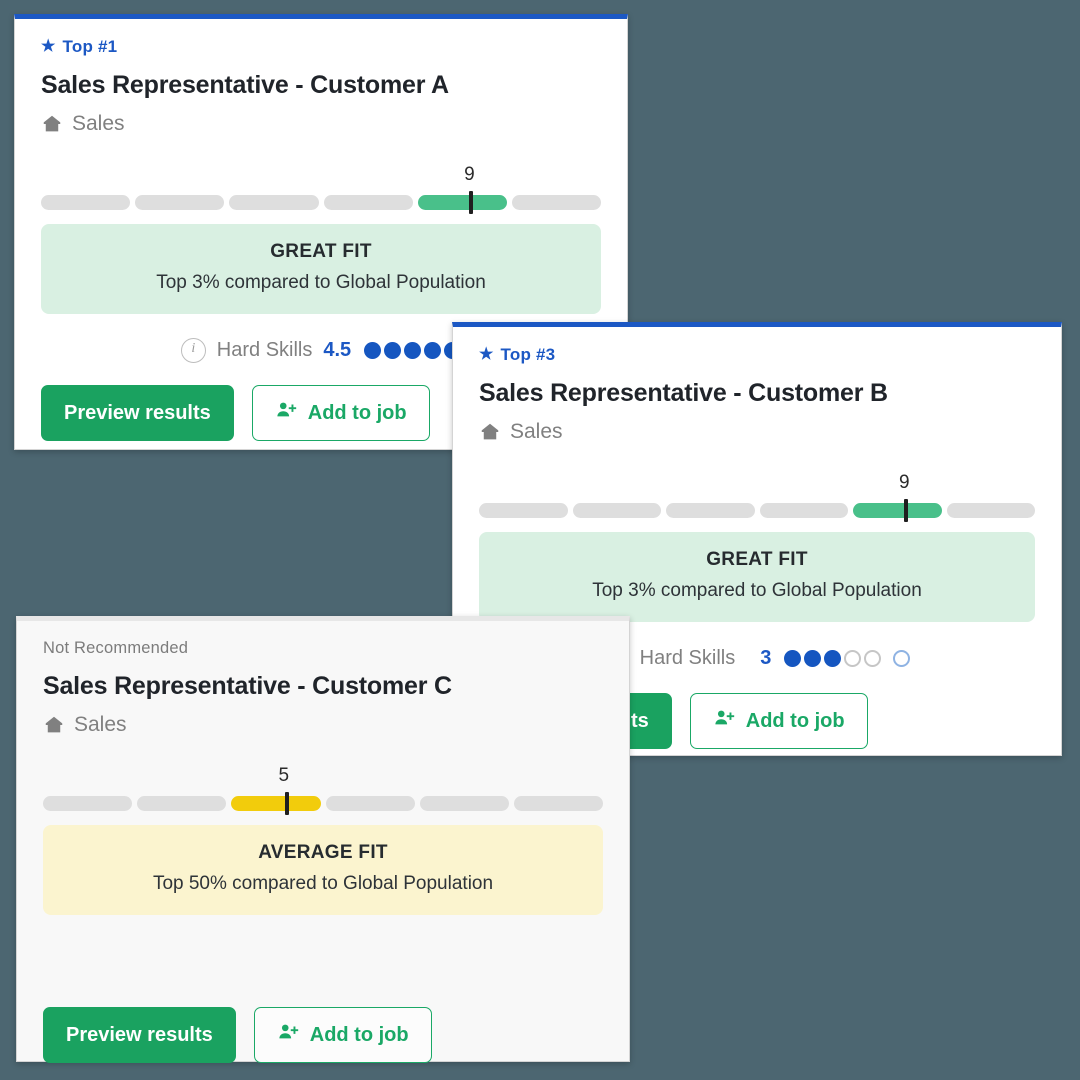  Describe the element at coordinates (284, 775) in the screenshot. I see `score-value-c: 5` at that location.